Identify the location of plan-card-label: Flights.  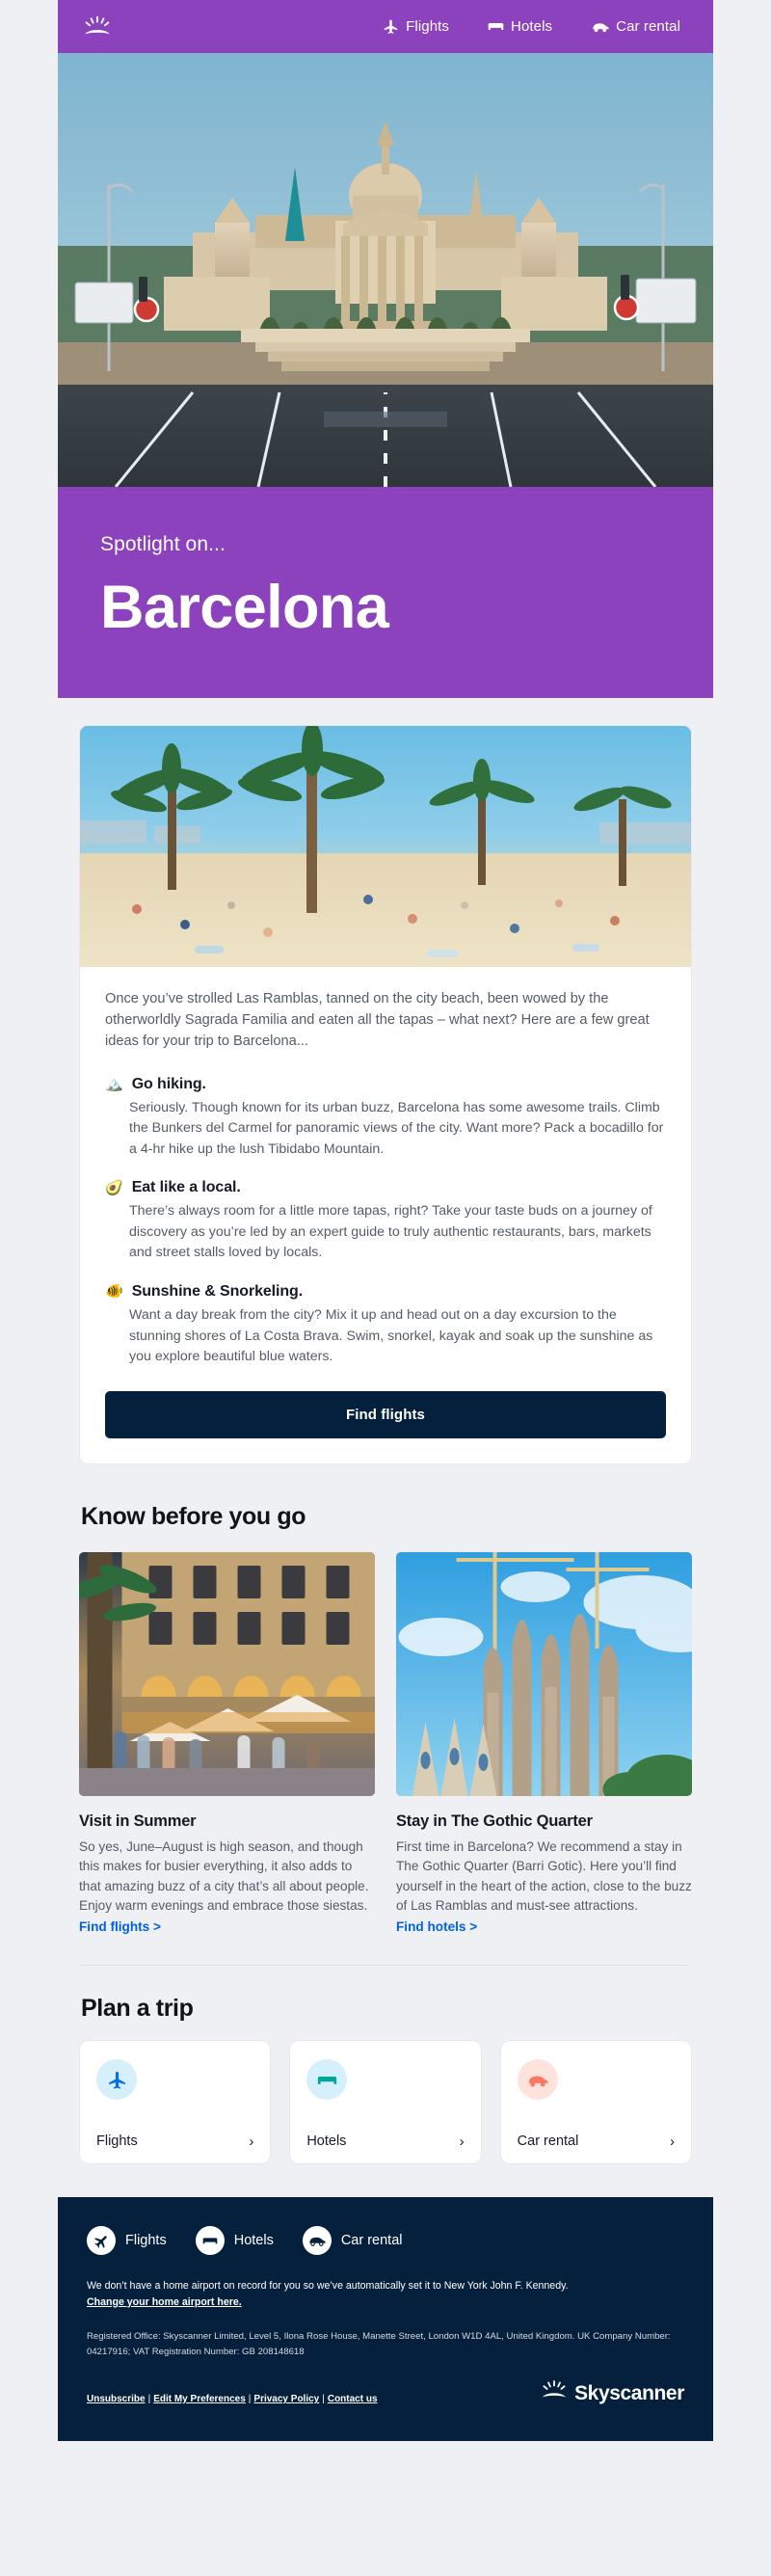
(117, 2142).